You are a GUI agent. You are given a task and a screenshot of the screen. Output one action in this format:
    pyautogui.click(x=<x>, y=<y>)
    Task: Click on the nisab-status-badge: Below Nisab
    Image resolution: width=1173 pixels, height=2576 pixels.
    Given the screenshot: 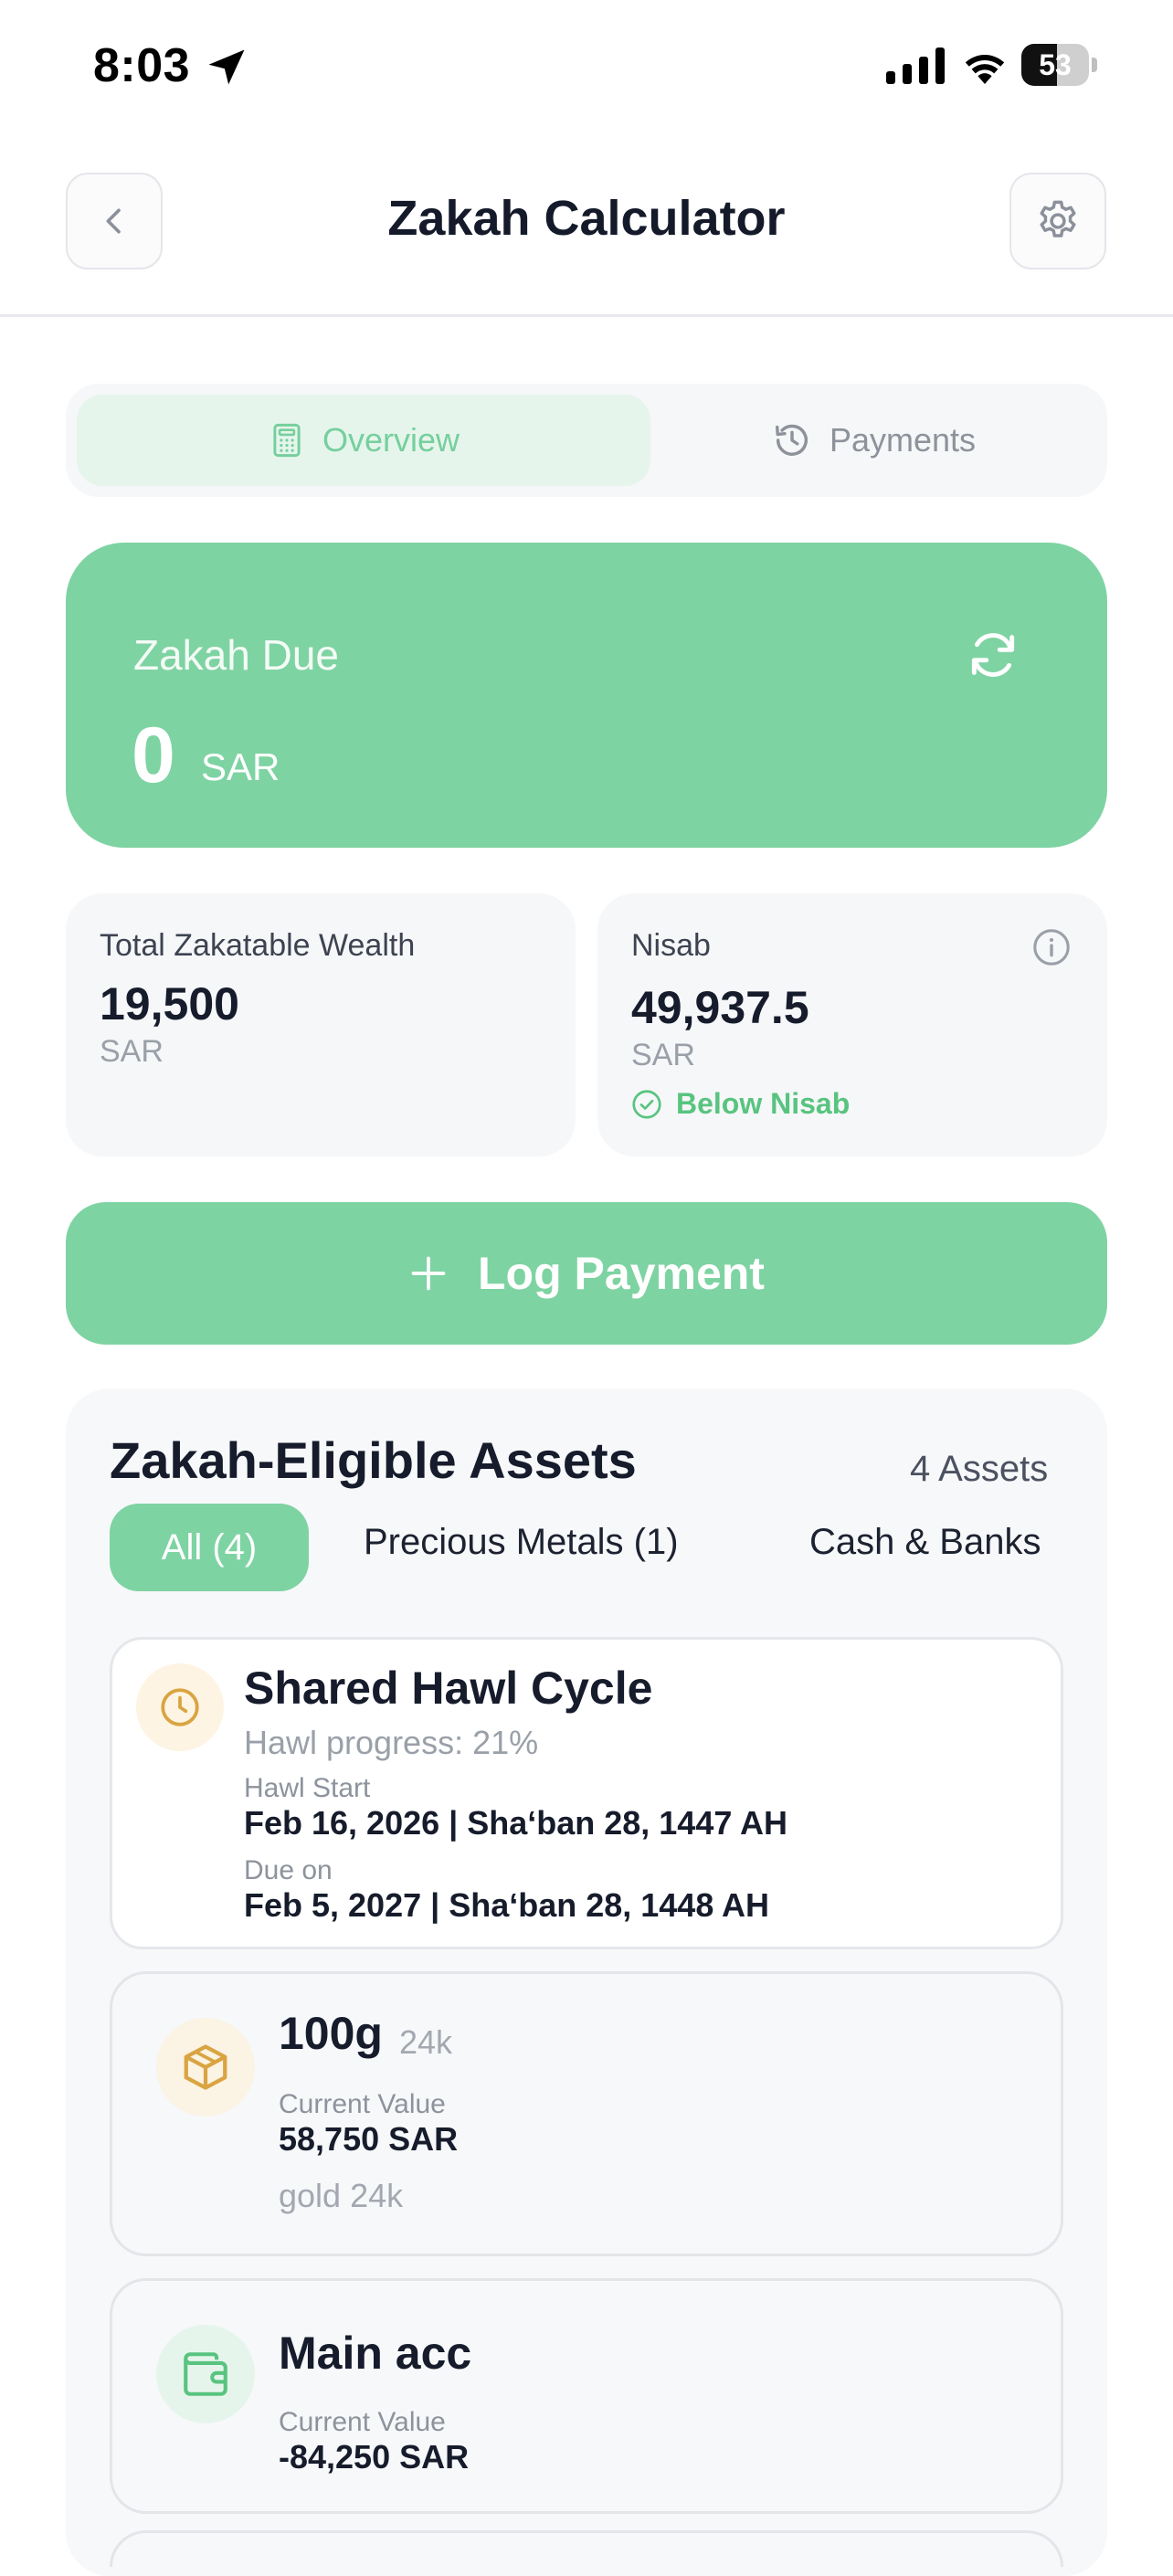 What is the action you would take?
    pyautogui.click(x=740, y=1104)
    